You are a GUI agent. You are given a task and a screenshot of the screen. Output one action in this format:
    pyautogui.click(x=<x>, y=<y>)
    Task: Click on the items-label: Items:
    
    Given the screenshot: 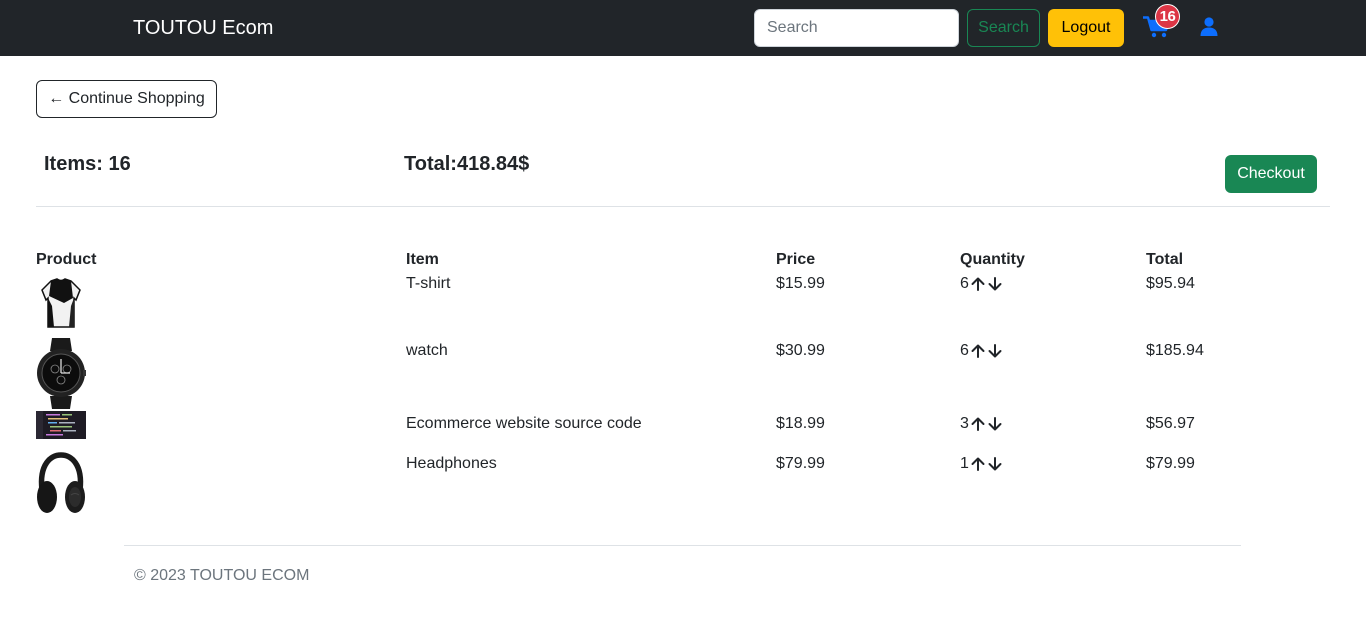 What is the action you would take?
    pyautogui.click(x=76, y=164)
    